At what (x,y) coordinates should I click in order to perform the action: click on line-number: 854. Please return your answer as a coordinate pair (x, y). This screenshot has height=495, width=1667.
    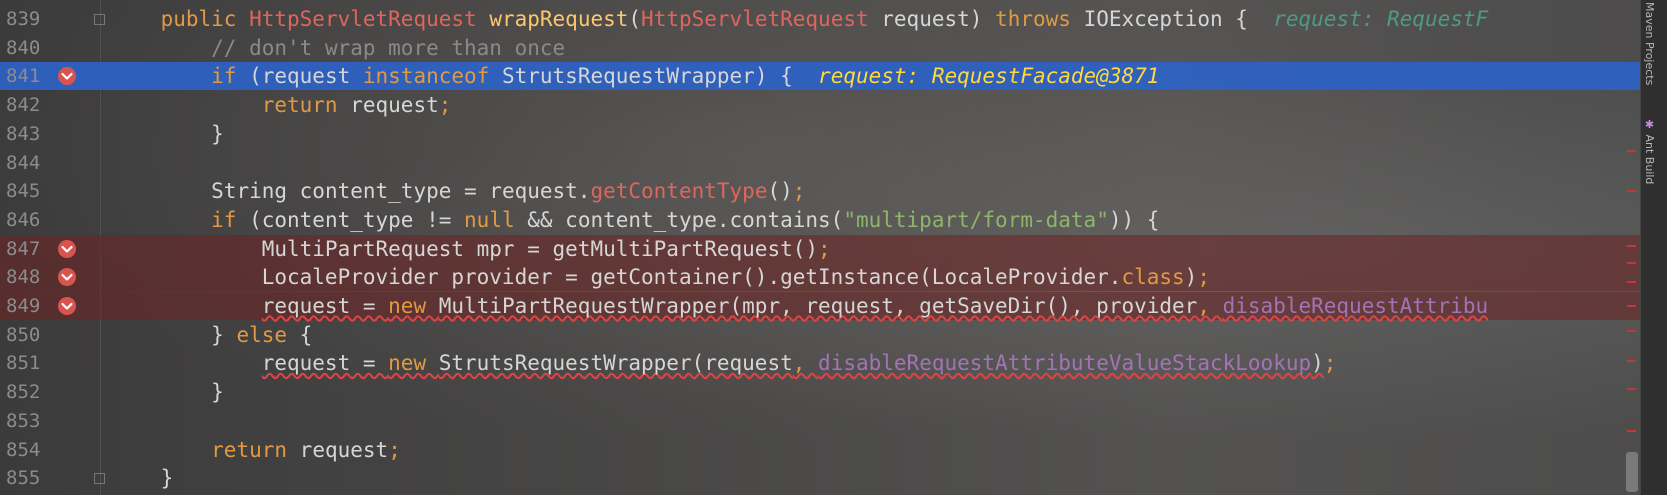
    Looking at the image, I should click on (23, 449).